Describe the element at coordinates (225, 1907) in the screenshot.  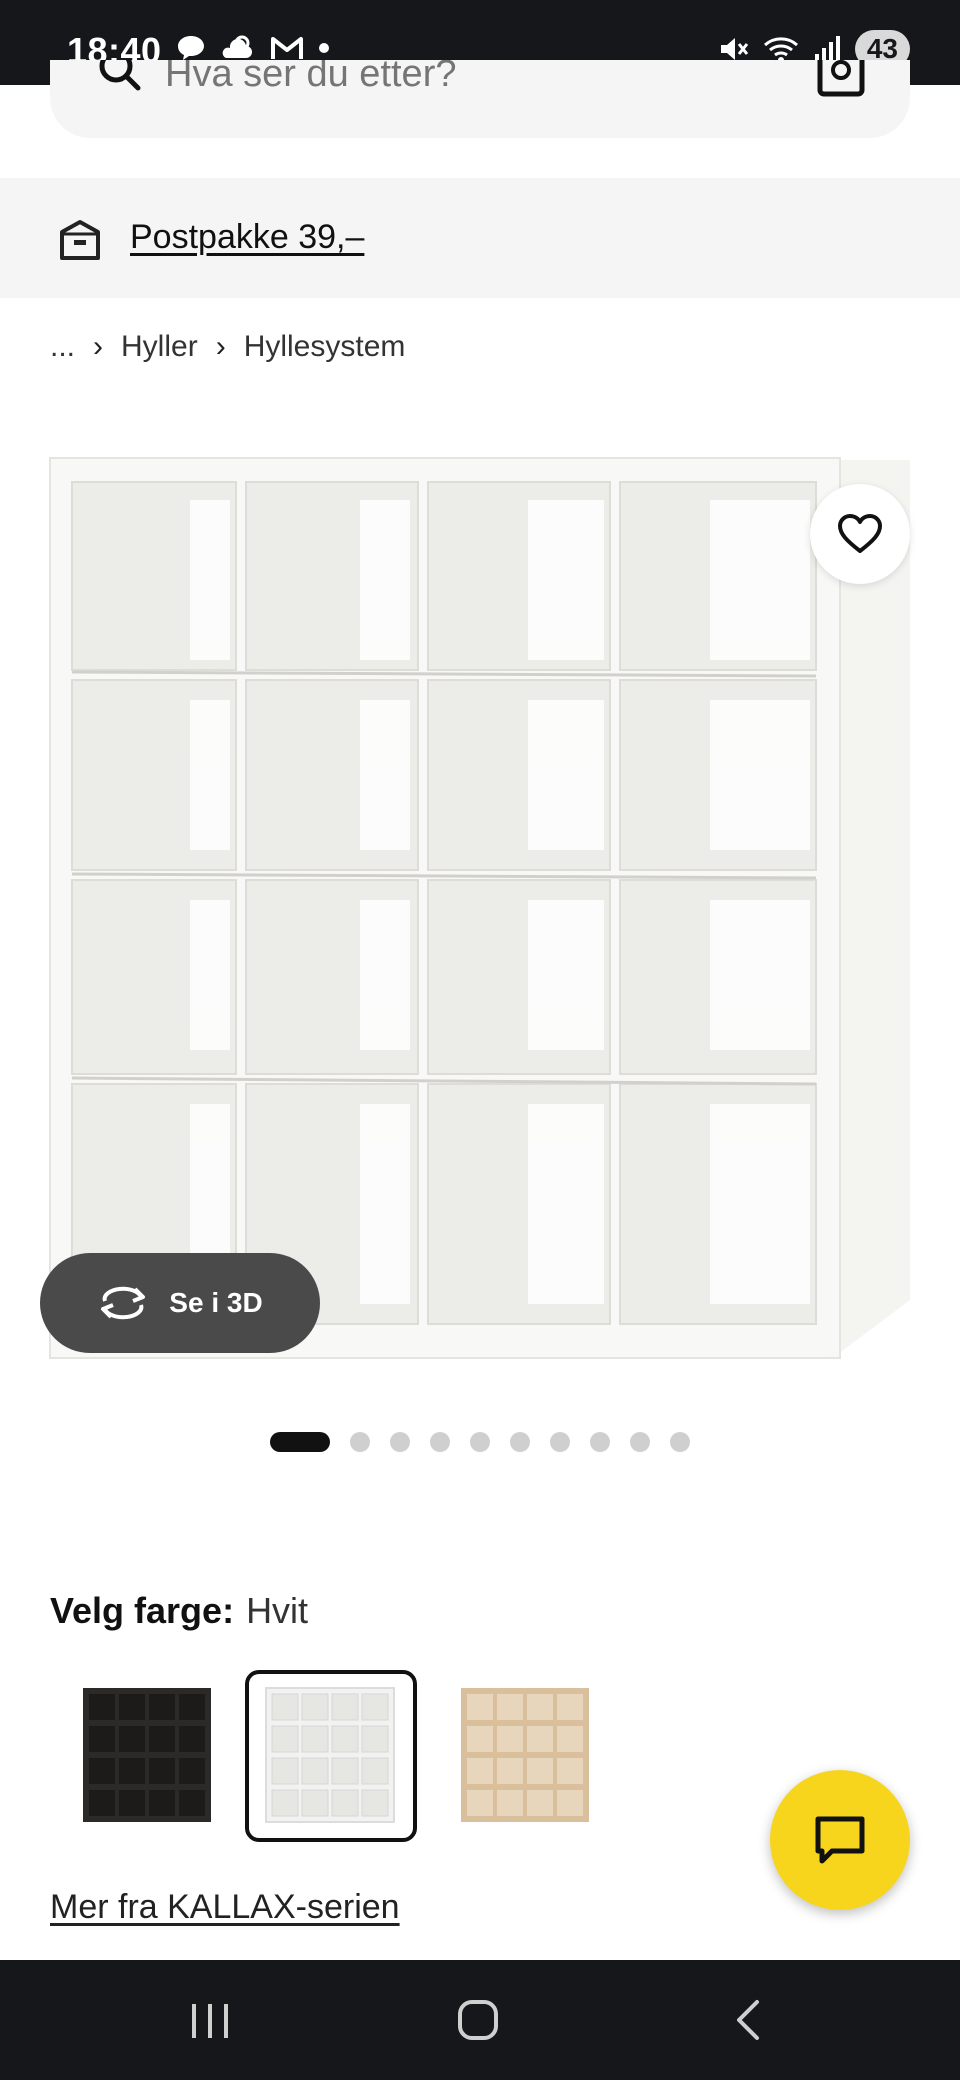
I see `series-link: Mer fra KALLAX-serien` at that location.